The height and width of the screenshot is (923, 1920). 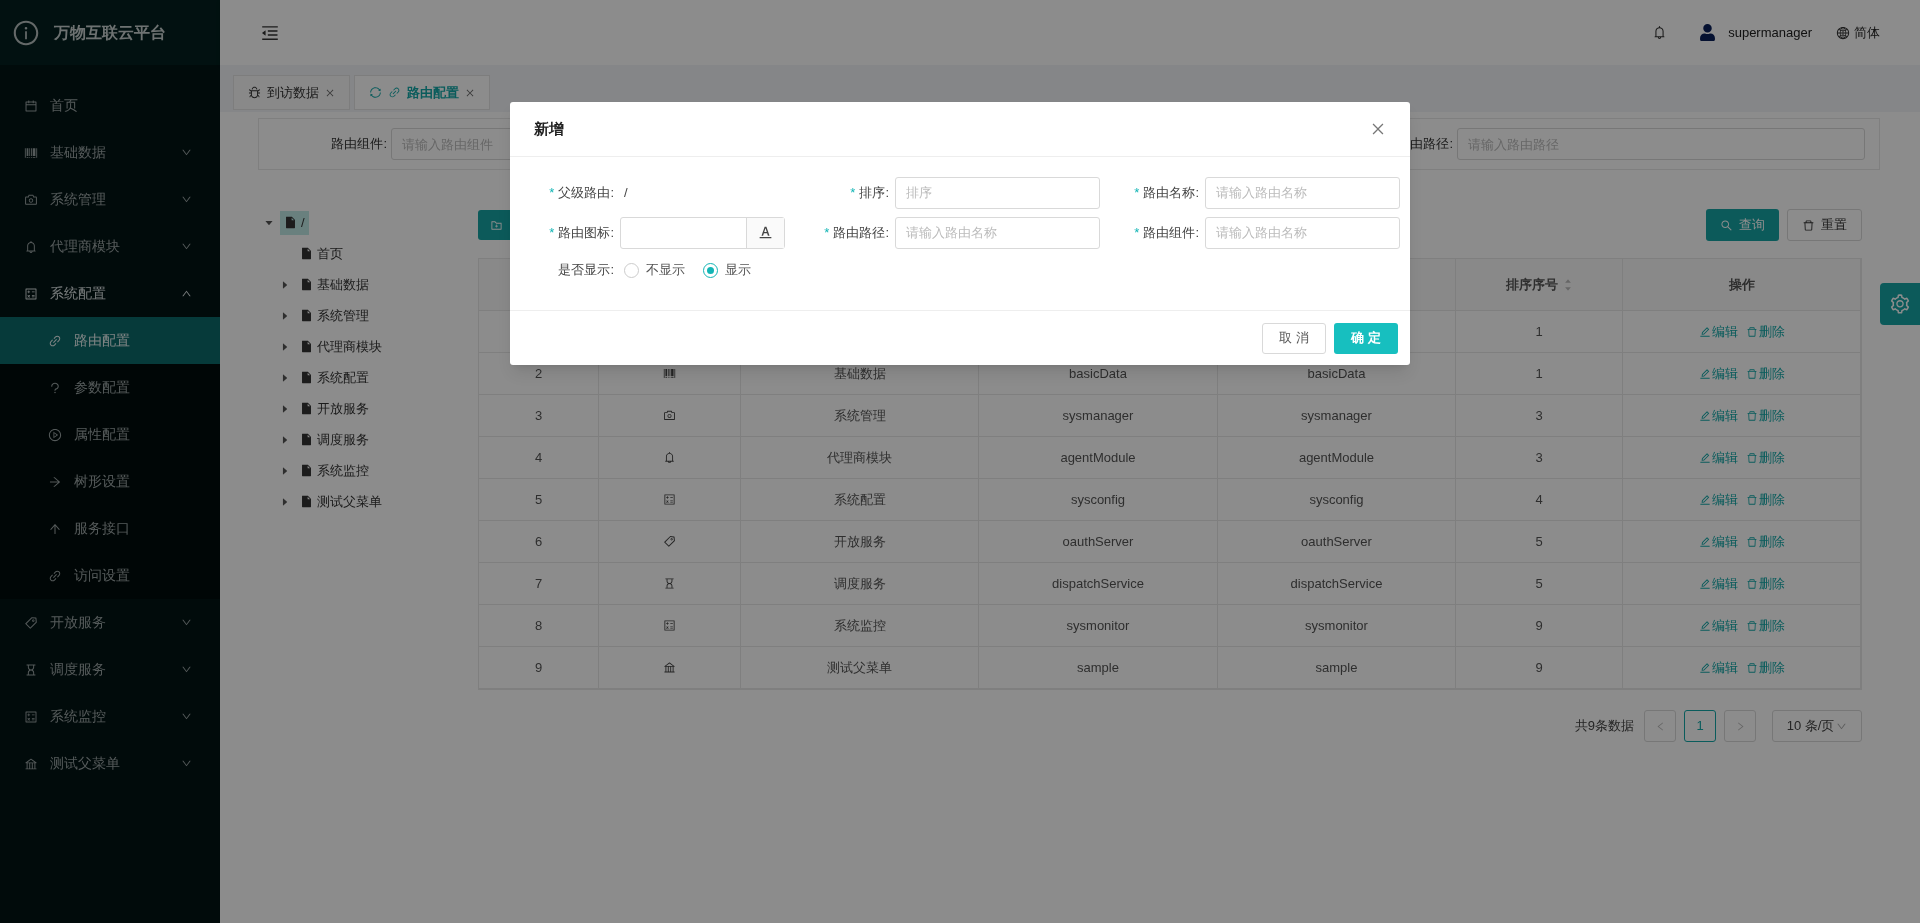 I want to click on field-label: 是否显示:, so click(x=586, y=270).